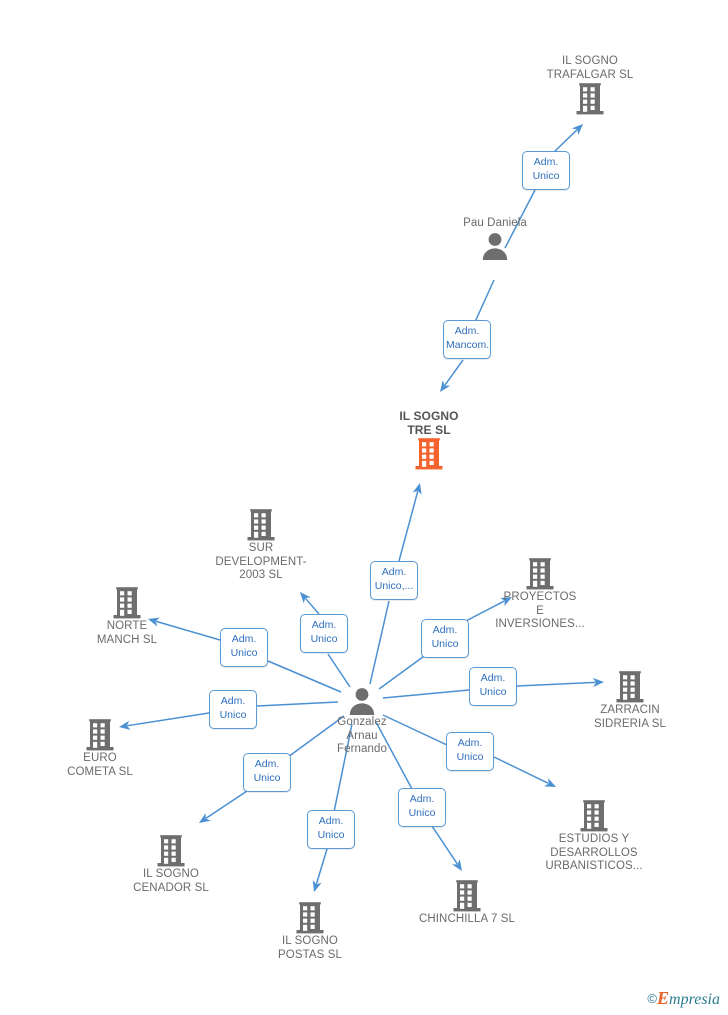  I want to click on graph-node-zarracin-sidreria-sl: ZARRACIN SIDRERIA SL, so click(630, 699).